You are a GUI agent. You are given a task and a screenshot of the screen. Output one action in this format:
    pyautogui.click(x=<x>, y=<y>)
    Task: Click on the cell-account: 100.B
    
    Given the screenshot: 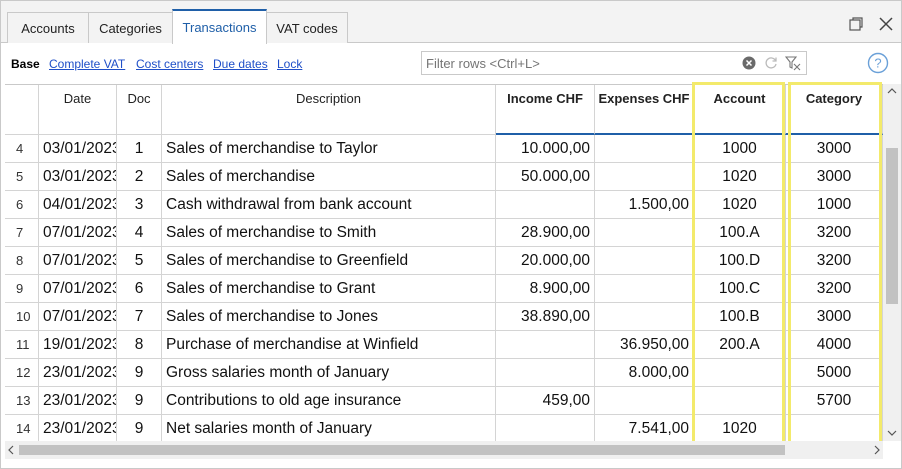 What is the action you would take?
    pyautogui.click(x=740, y=317)
    